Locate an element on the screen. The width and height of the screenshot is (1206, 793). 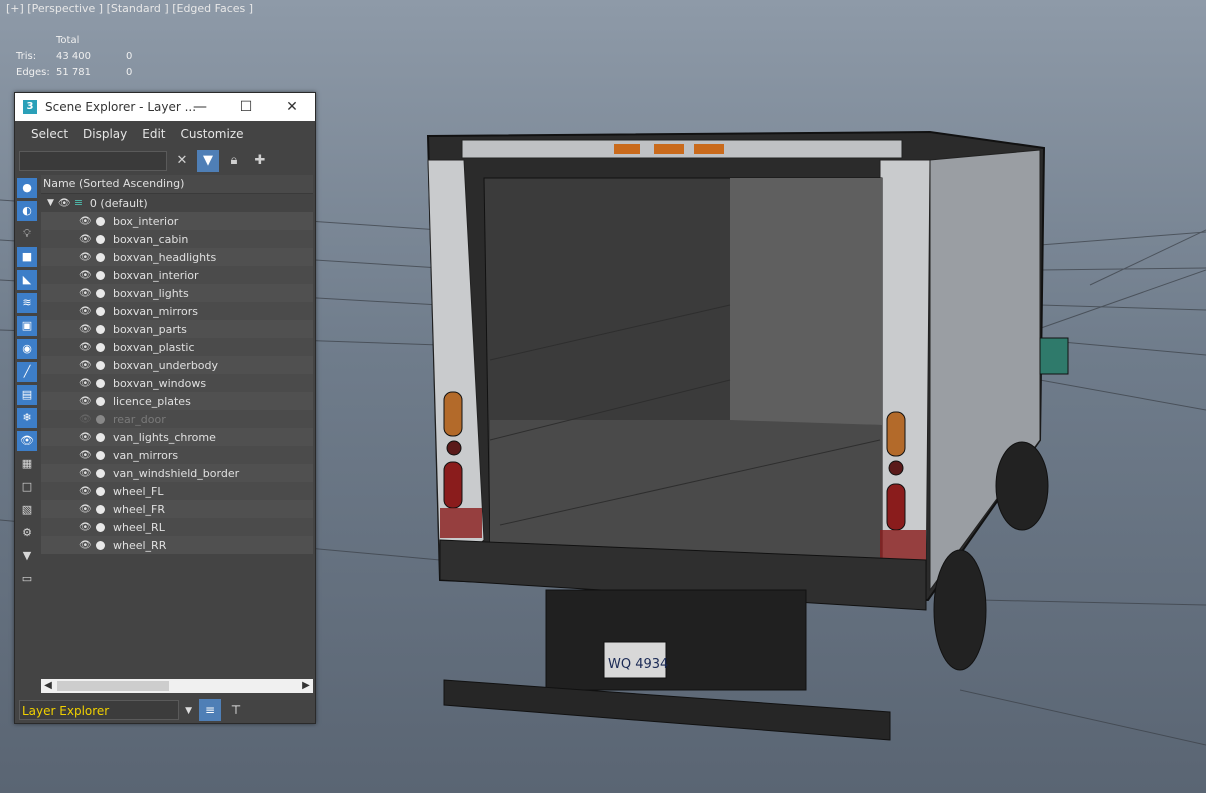
collapse-arrow-icon: ▼ is located at coordinates (50, 203).